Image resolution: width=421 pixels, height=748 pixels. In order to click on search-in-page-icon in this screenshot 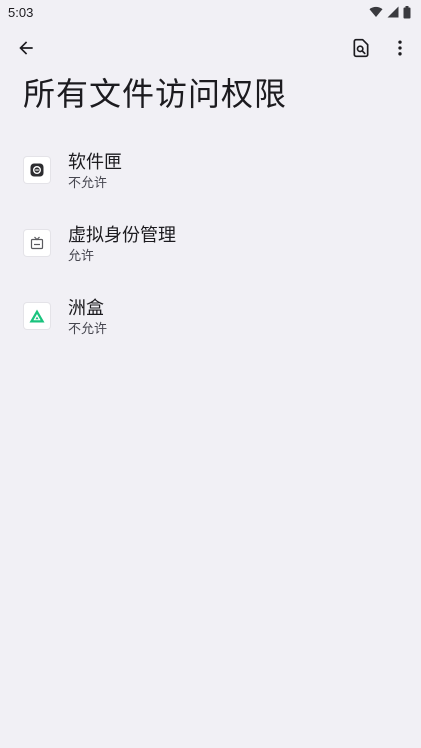, I will do `click(361, 48)`.